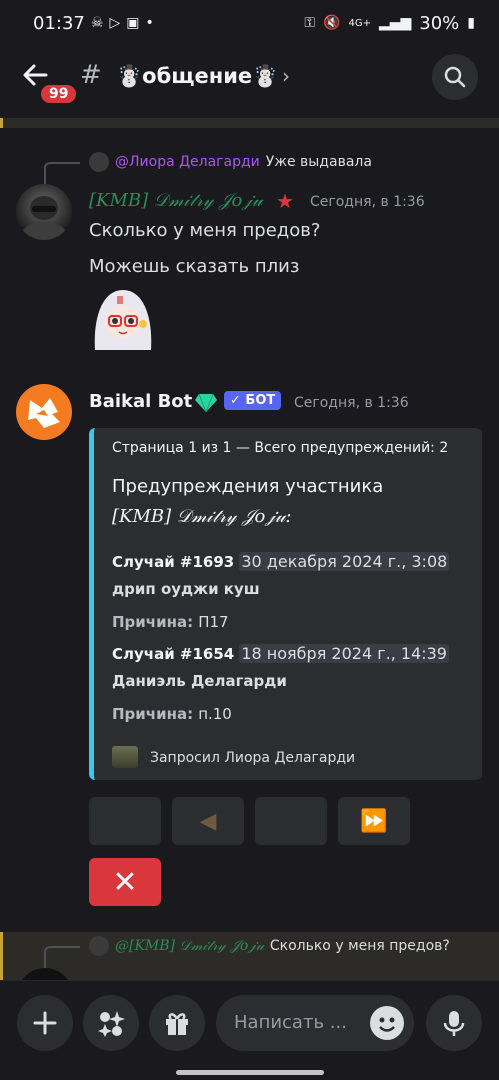 The image size is (499, 1080). Describe the element at coordinates (187, 162) in the screenshot. I see `reply-mention: @Лиора Делагарди` at that location.